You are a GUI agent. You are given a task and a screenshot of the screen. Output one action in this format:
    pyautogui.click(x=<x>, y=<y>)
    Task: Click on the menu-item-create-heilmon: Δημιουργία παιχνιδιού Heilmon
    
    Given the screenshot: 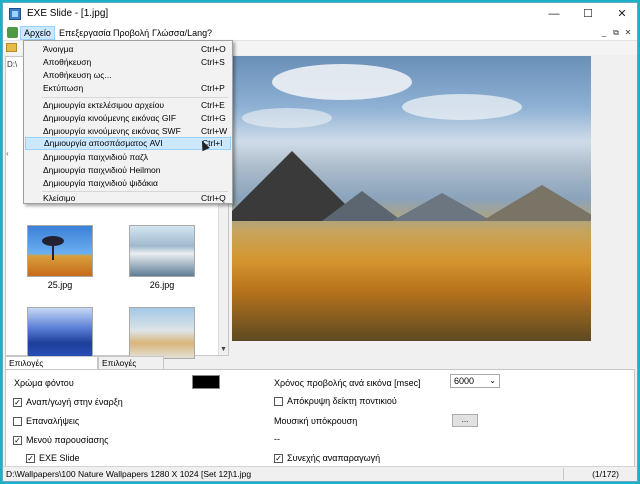 What is the action you would take?
    pyautogui.click(x=128, y=170)
    